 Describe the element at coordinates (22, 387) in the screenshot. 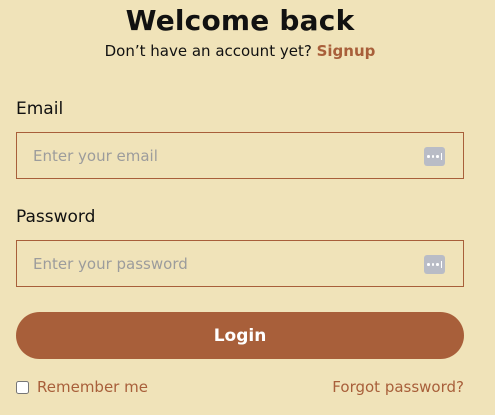

I see `remember-me-checkbox` at that location.